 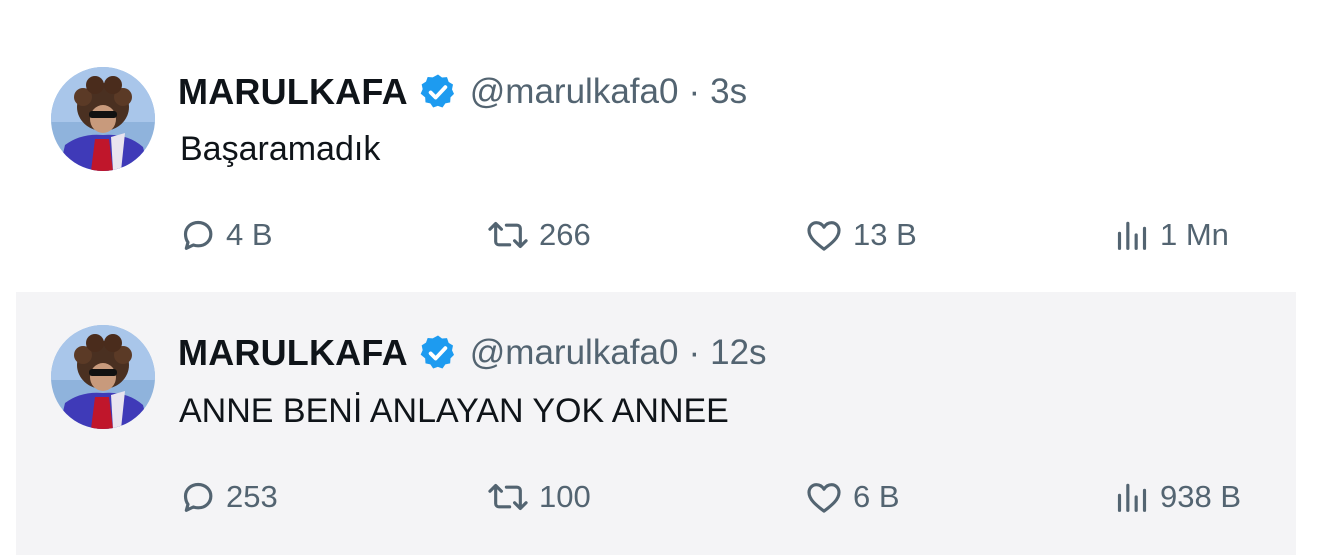 I want to click on retweet-count: 100, so click(x=565, y=496).